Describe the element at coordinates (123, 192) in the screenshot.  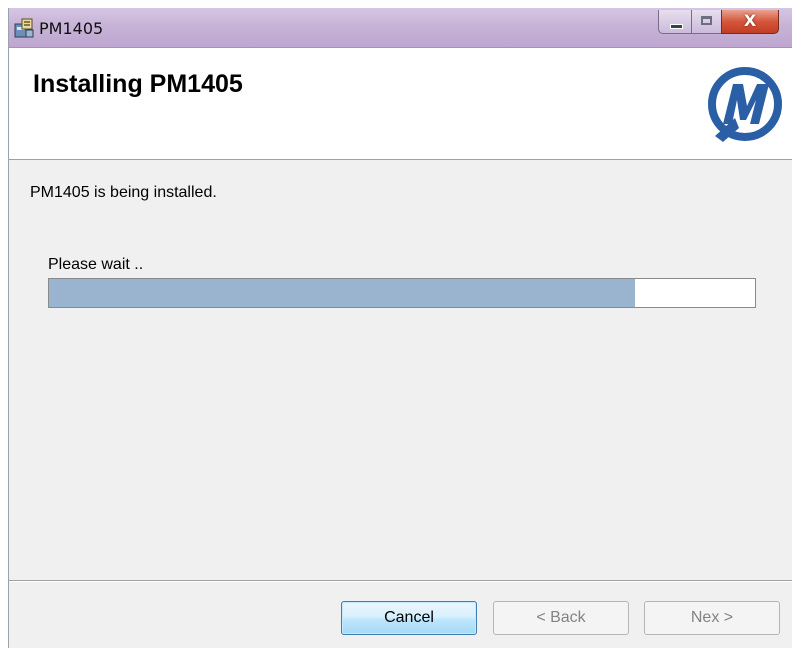
I see `install-status-text: PM1405 is being installed.` at that location.